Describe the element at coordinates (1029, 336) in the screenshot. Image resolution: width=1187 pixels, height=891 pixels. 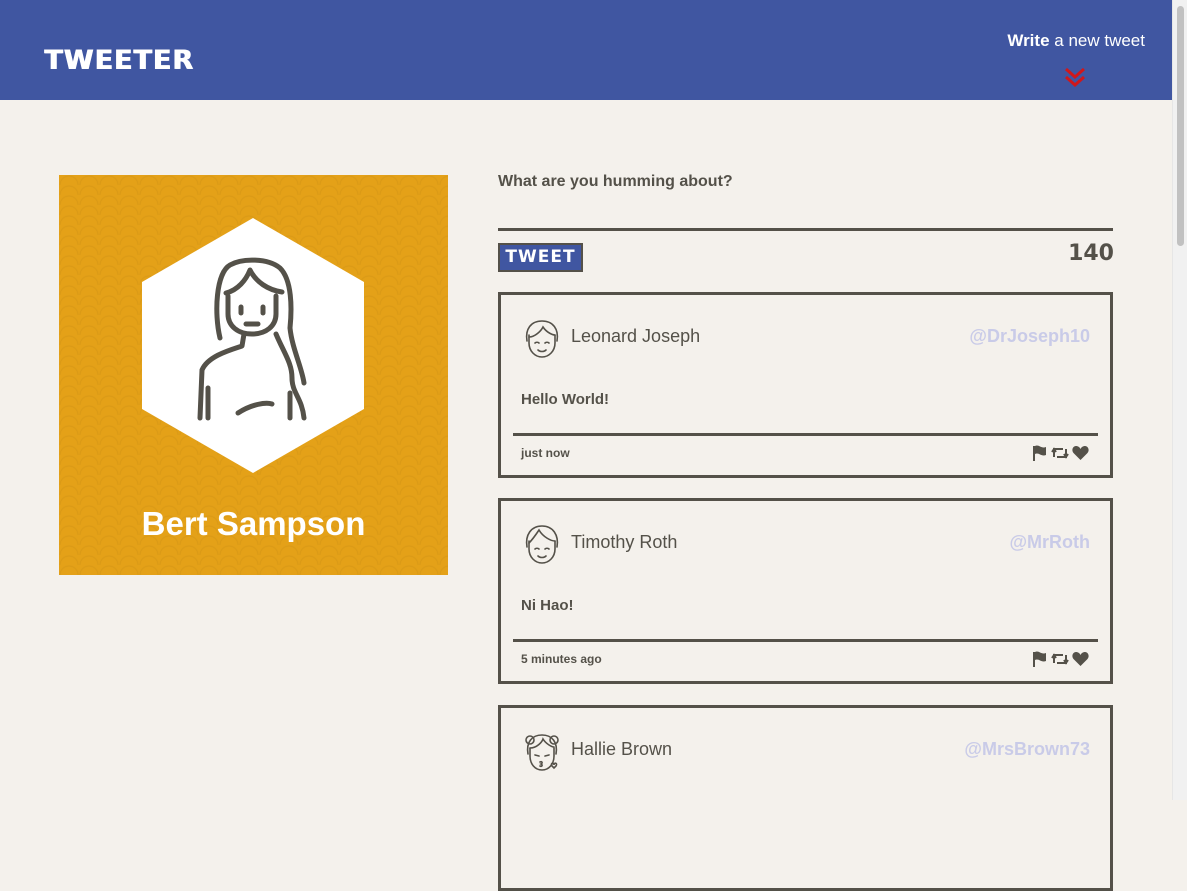
I see `tweet-author-handle: @DrJoseph10` at that location.